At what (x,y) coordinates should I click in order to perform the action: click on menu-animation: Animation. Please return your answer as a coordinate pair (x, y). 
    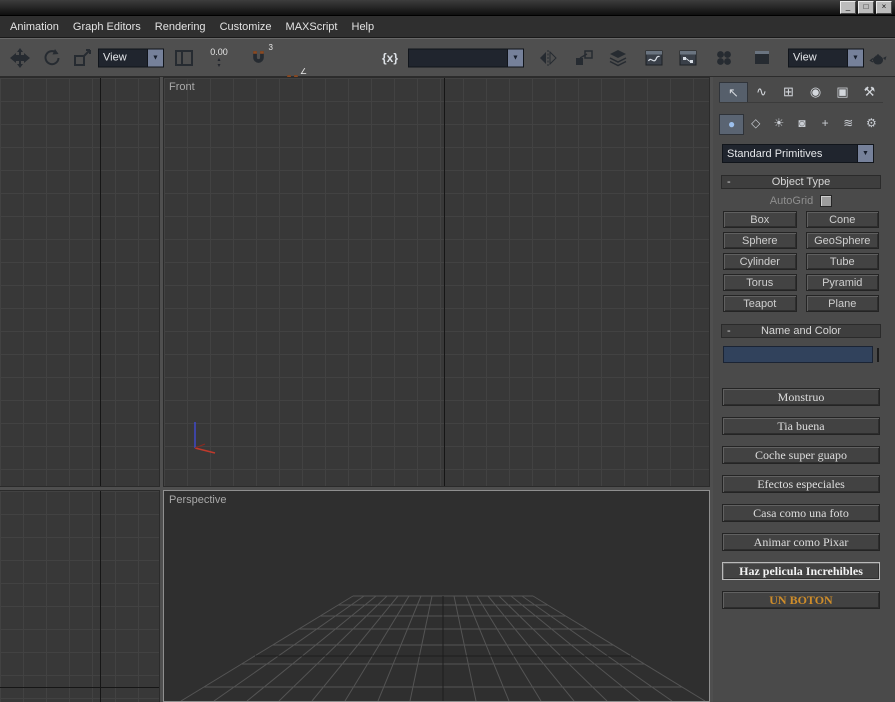
    Looking at the image, I should click on (34, 27).